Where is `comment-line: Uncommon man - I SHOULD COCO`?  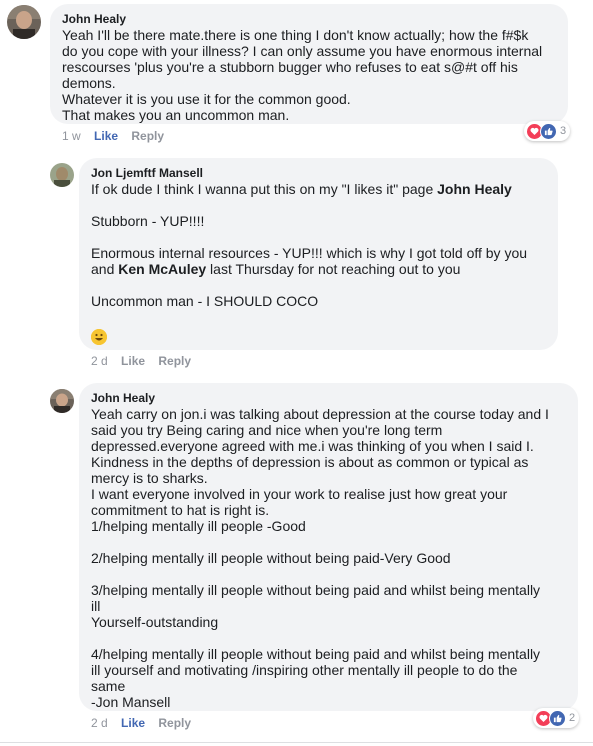 comment-line: Uncommon man - I SHOULD COCO is located at coordinates (205, 301).